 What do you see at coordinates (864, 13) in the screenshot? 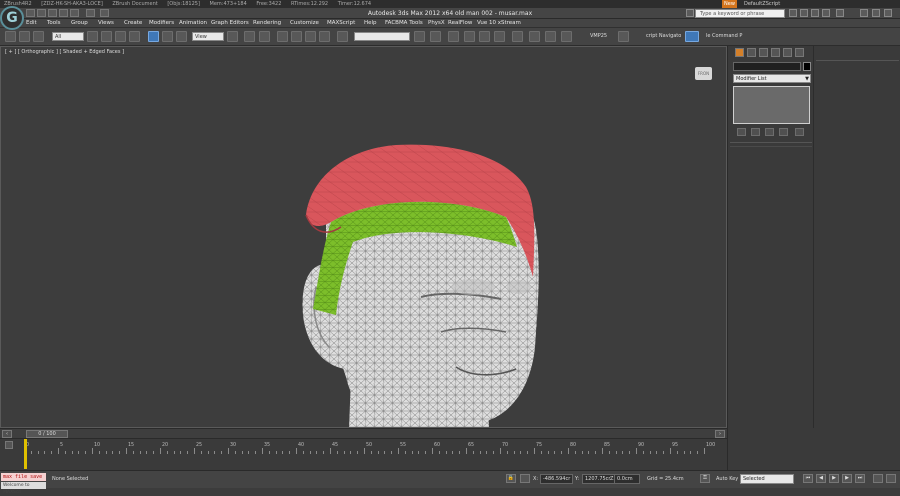
I see `minimize-icon` at bounding box center [864, 13].